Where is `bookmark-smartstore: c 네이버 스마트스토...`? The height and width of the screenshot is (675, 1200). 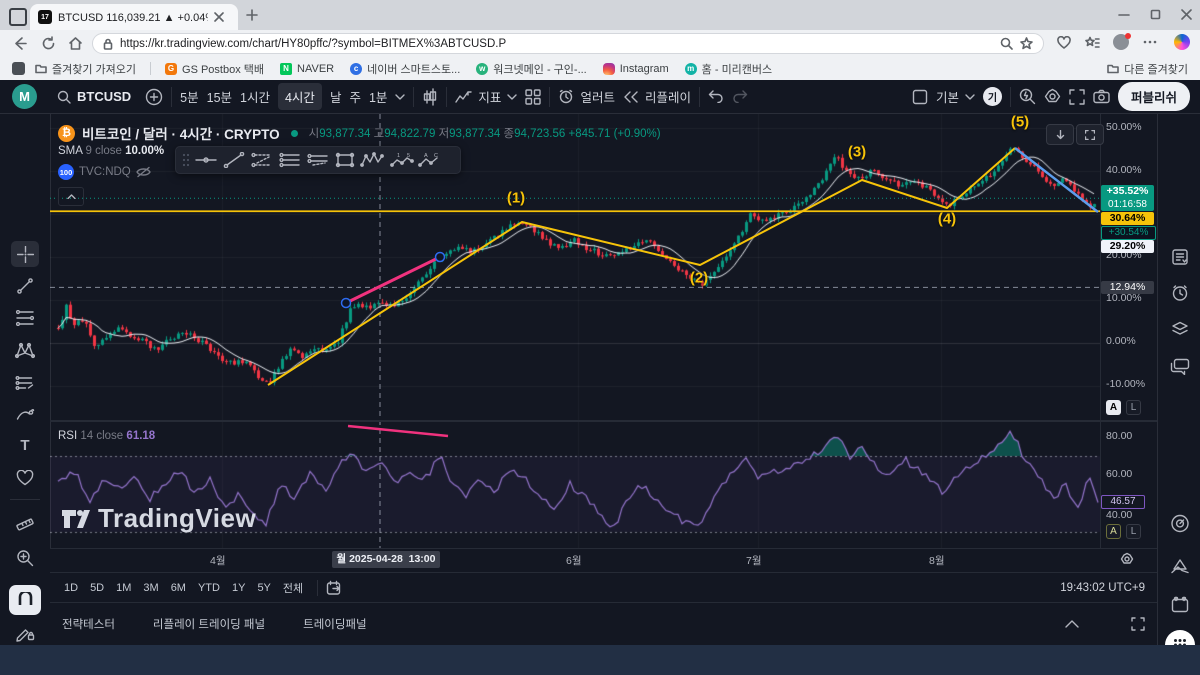 bookmark-smartstore: c 네이버 스마트스토... is located at coordinates (405, 69).